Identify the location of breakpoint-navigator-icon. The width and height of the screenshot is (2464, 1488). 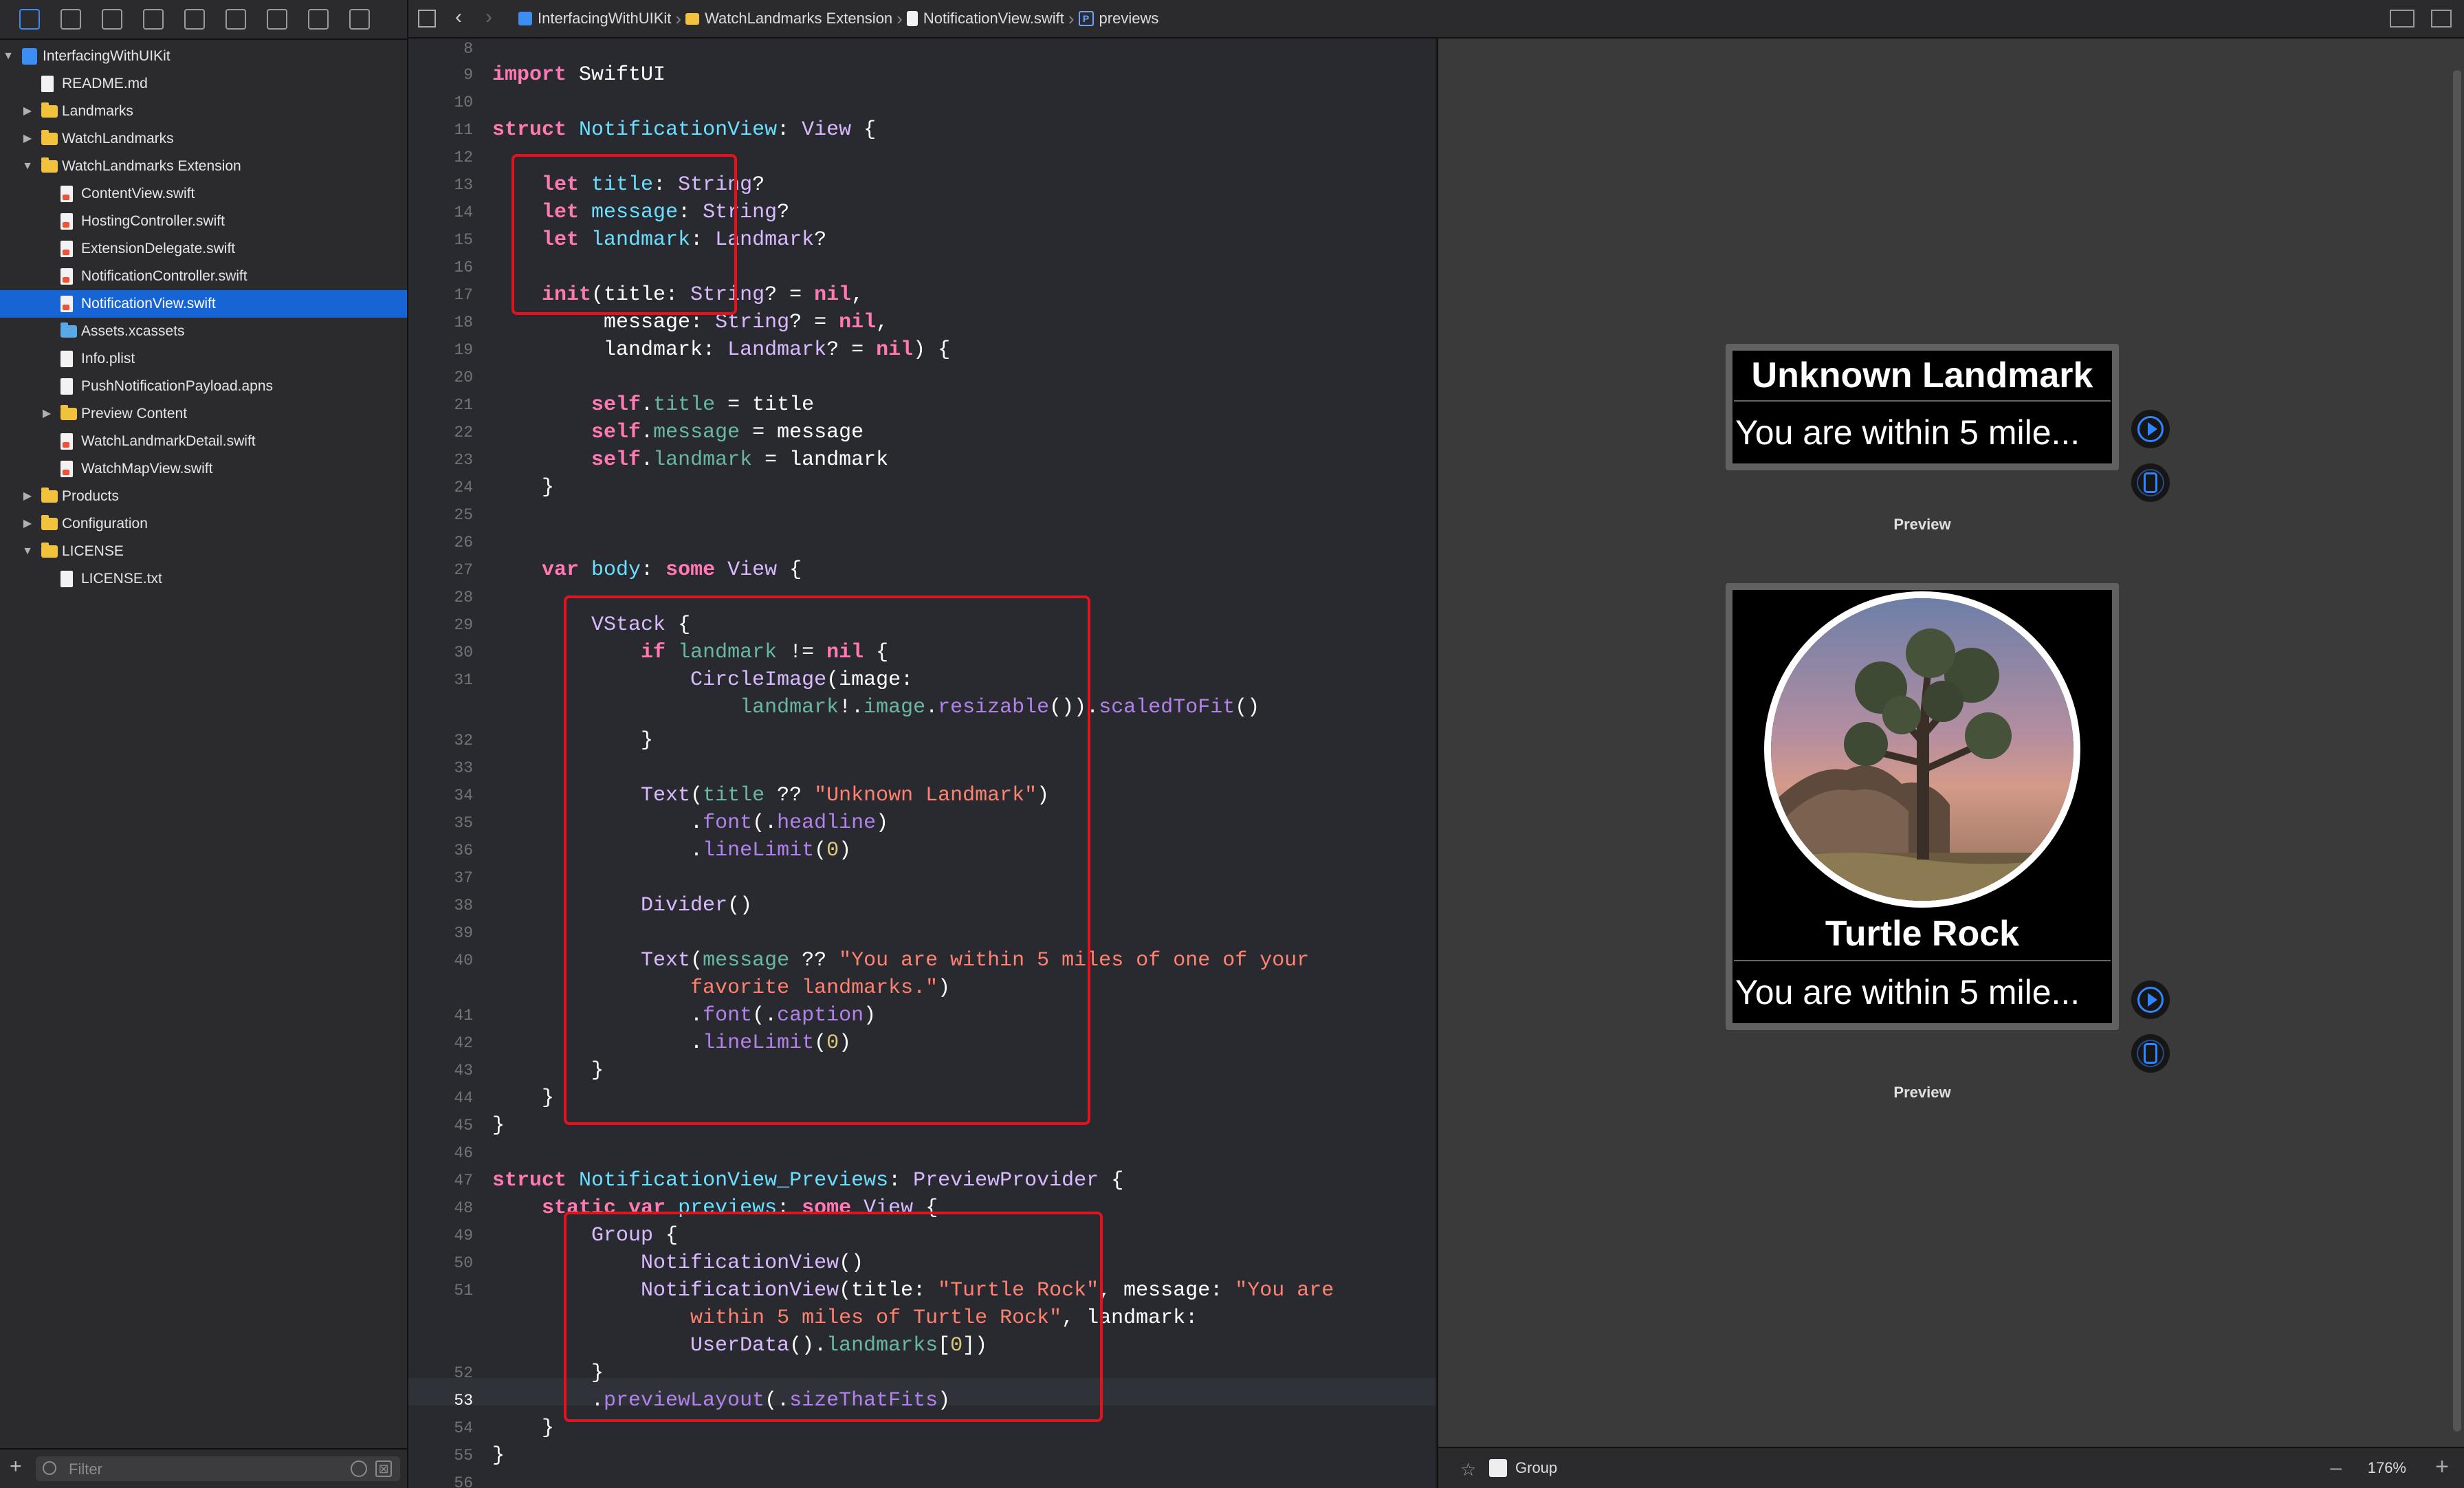
(318, 19).